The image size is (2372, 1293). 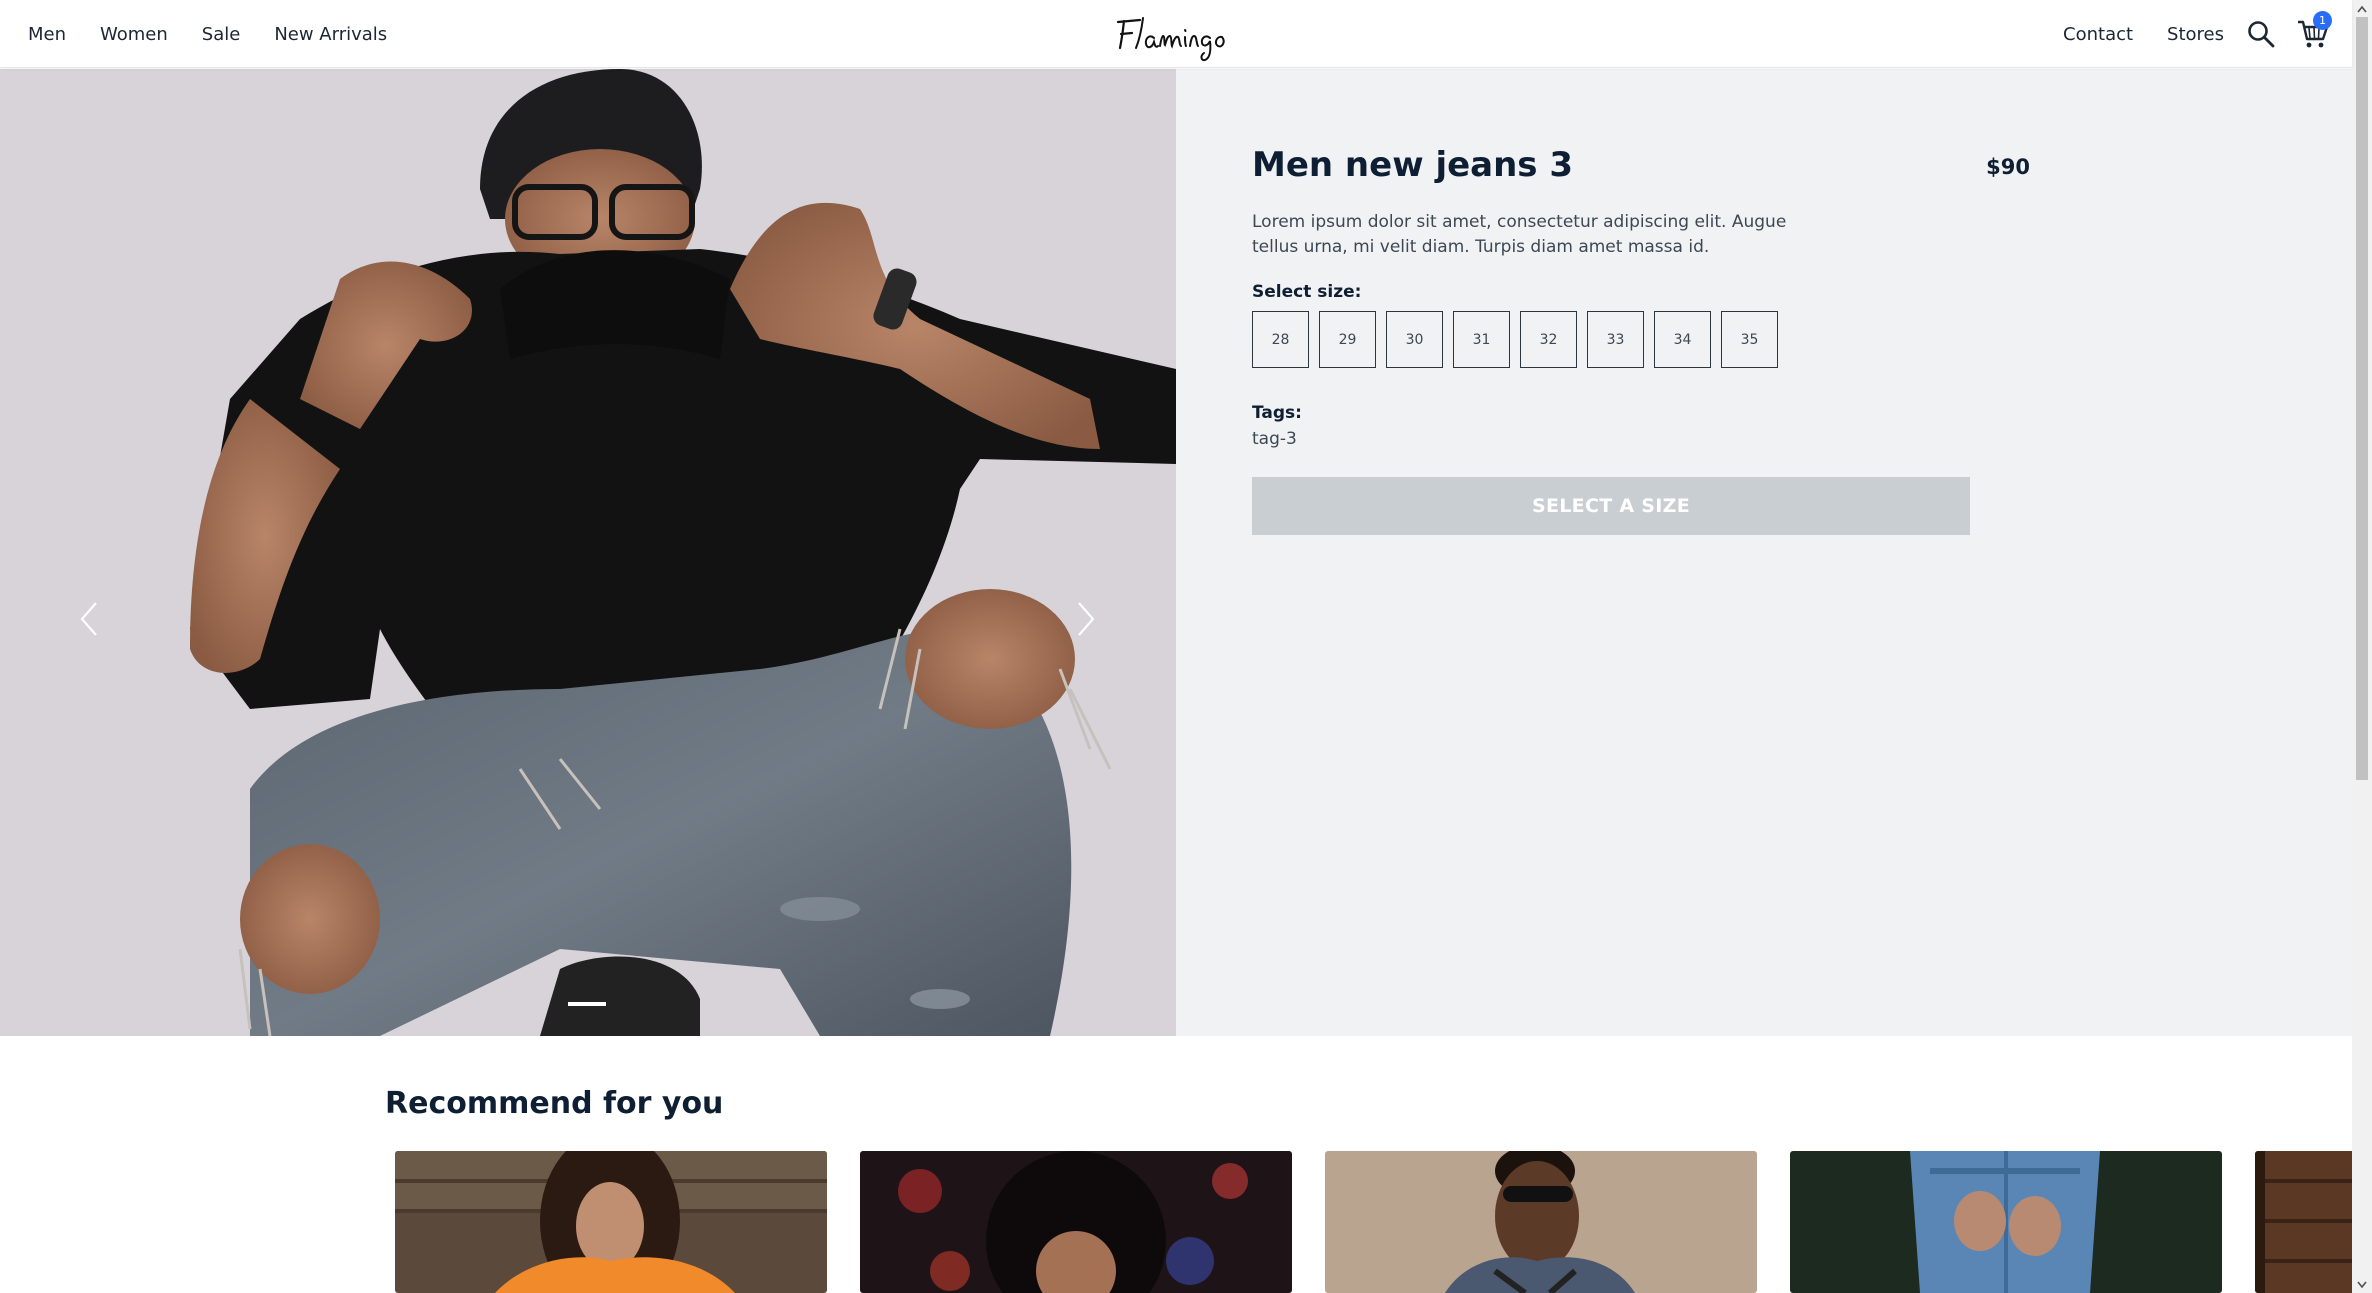 I want to click on nav-new-arrivals: New Arrivals, so click(x=330, y=34).